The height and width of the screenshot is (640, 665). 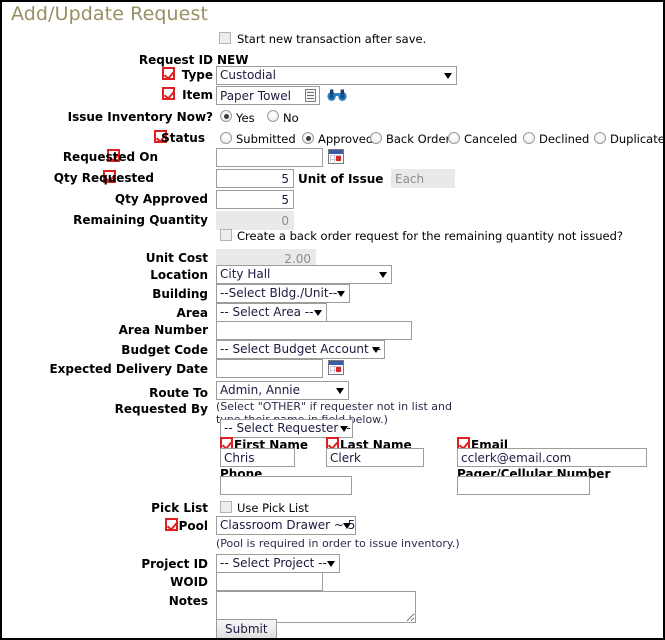 I want to click on project-id-select-value: -- Select Project --, so click(x=273, y=563).